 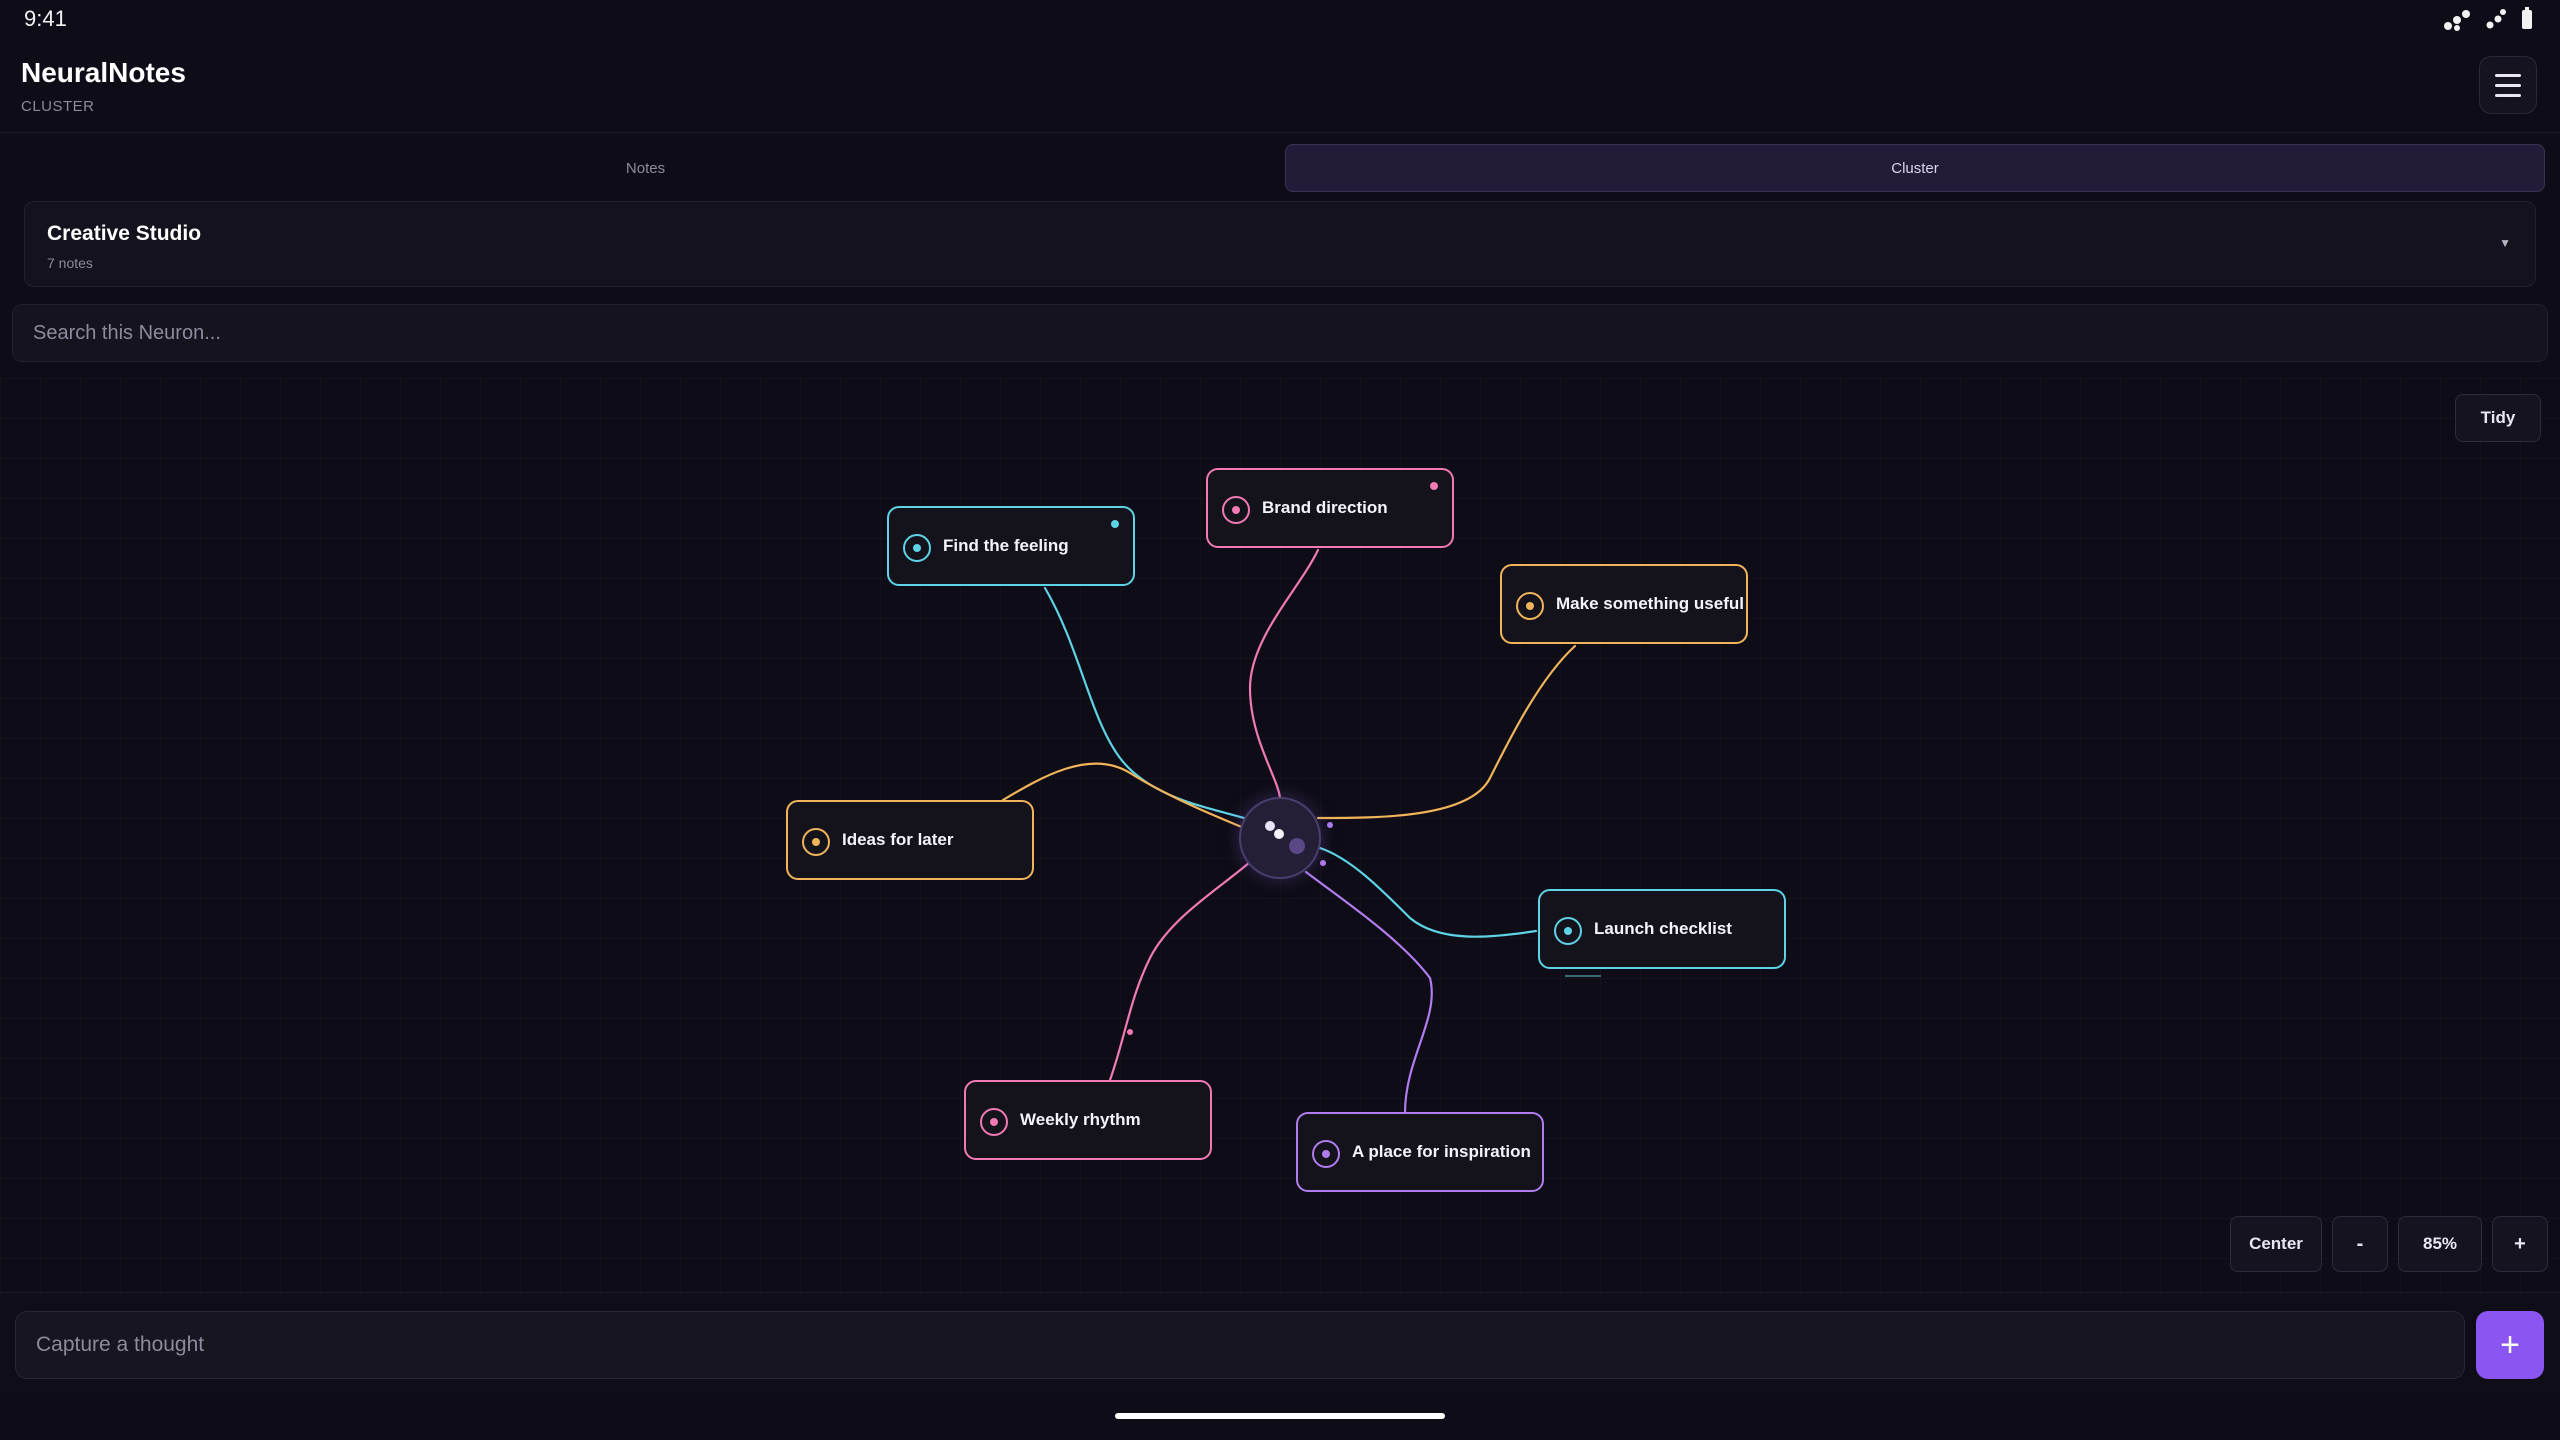 What do you see at coordinates (1280, 333) in the screenshot?
I see `search-input` at bounding box center [1280, 333].